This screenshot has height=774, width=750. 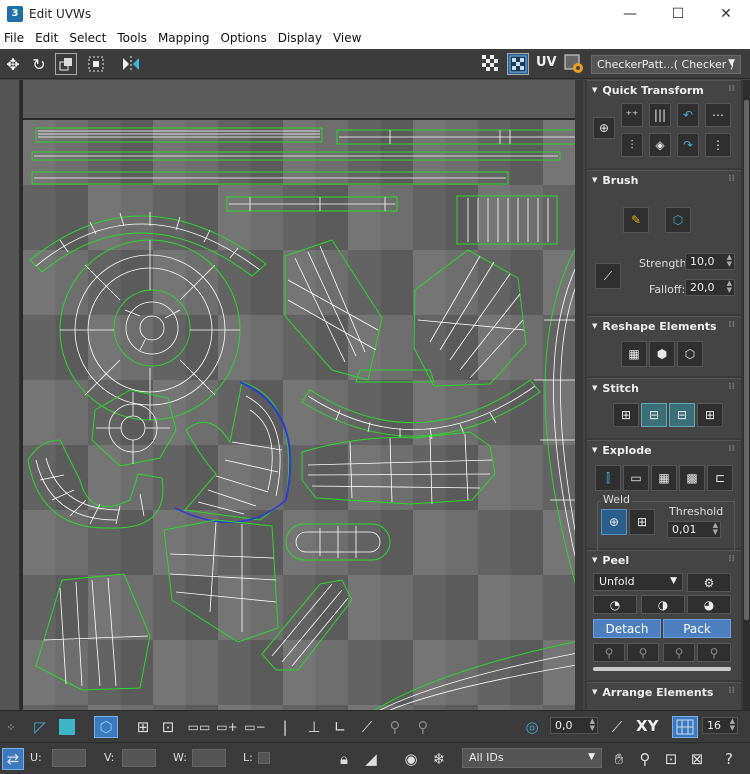 What do you see at coordinates (619, 759) in the screenshot?
I see `pan-hand-icon: ✋︎` at bounding box center [619, 759].